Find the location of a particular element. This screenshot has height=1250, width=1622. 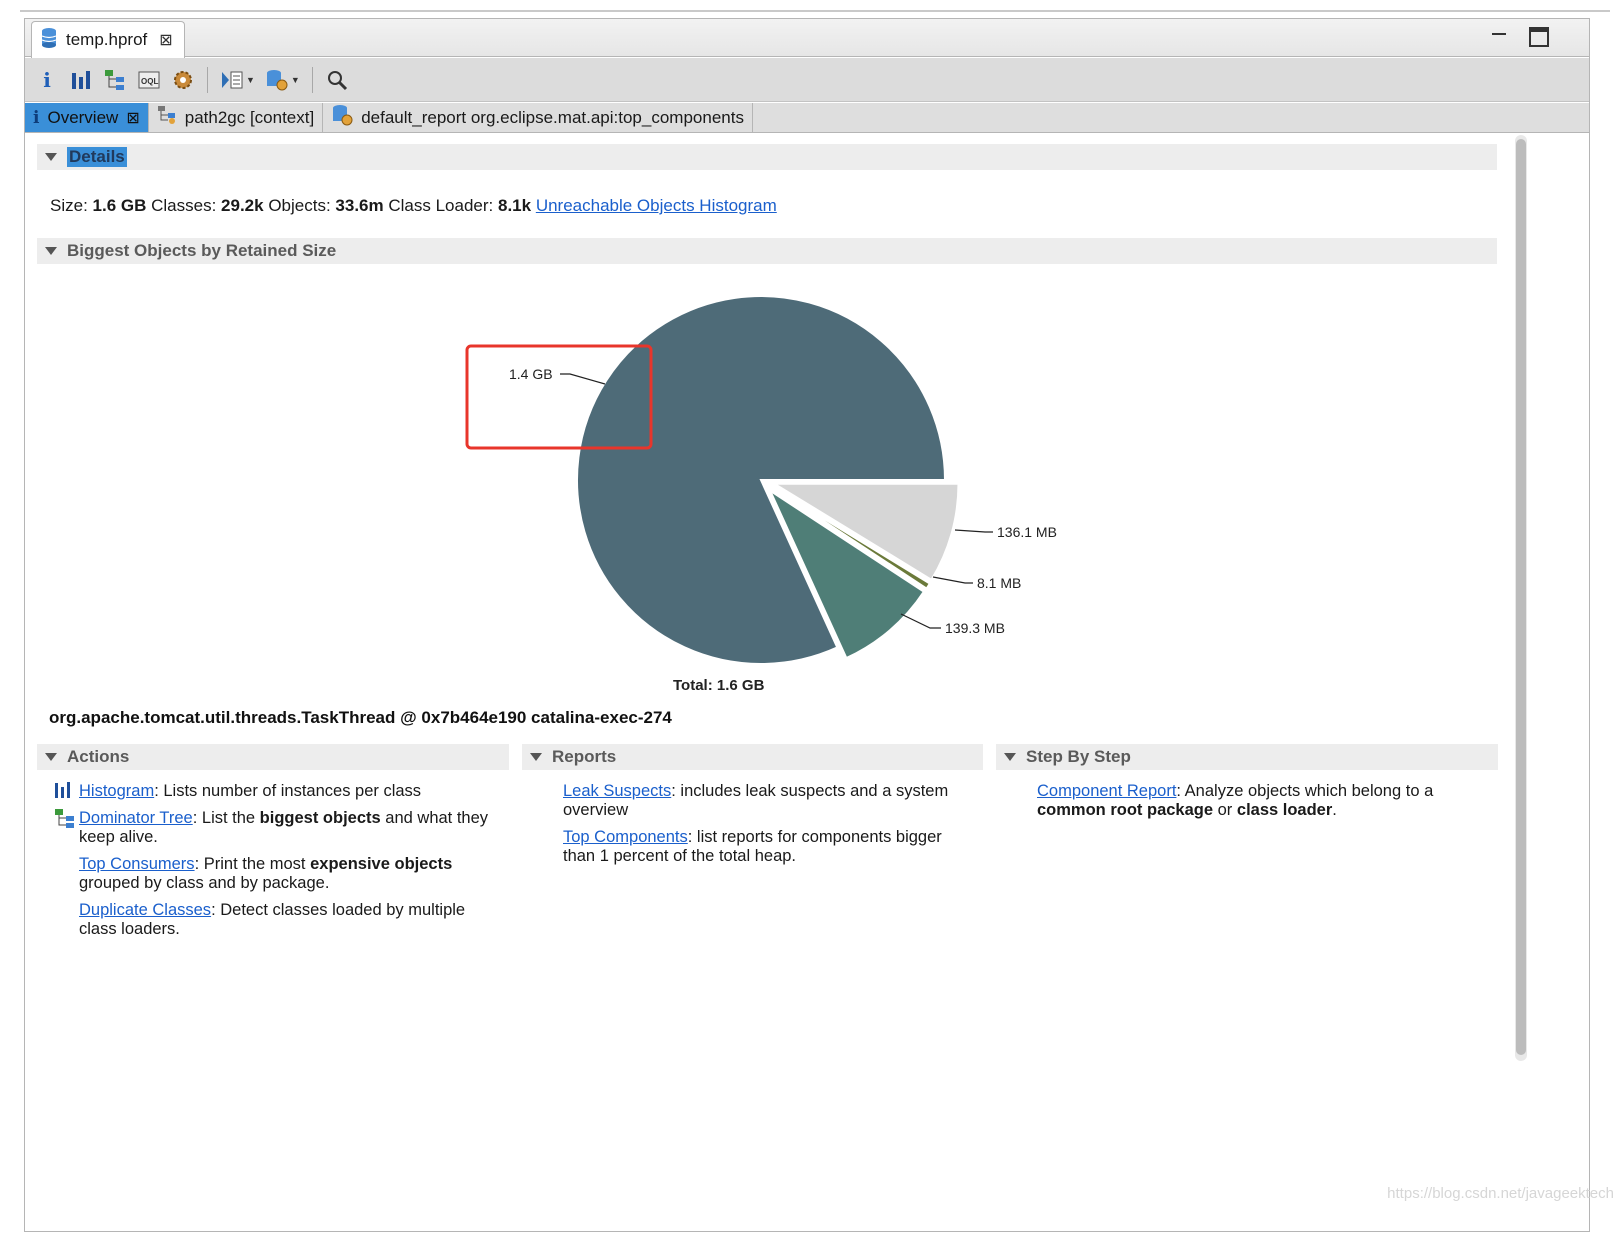

pie-slice-label: 139.3 MB is located at coordinates (975, 628).